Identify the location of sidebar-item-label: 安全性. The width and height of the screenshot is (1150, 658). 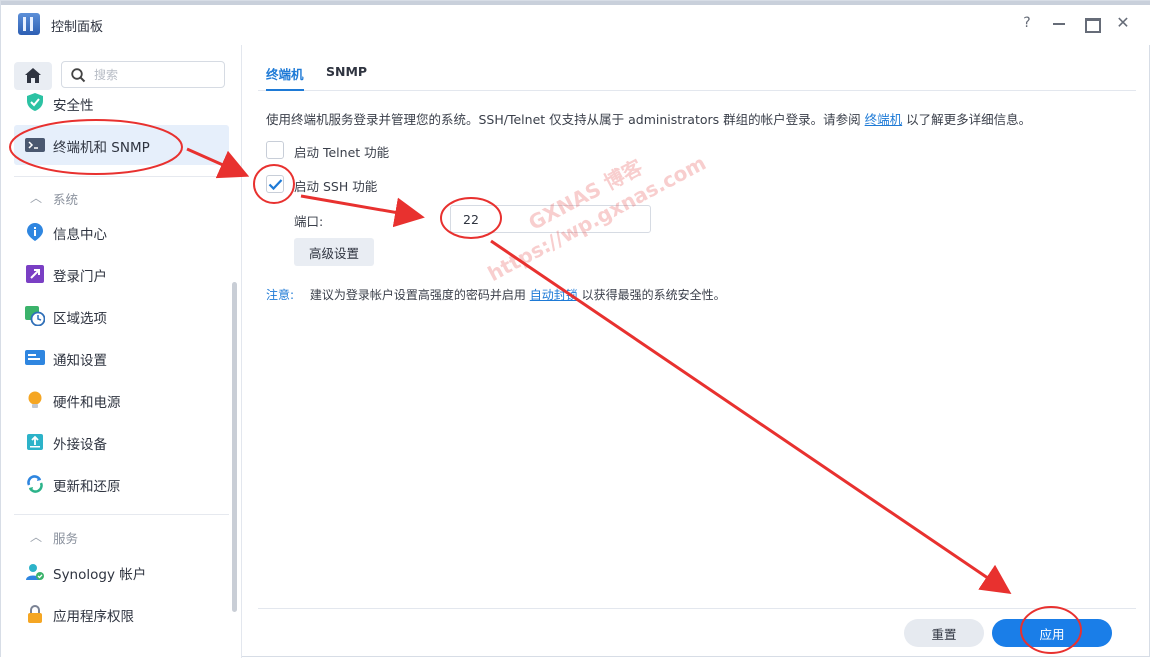
(73, 106).